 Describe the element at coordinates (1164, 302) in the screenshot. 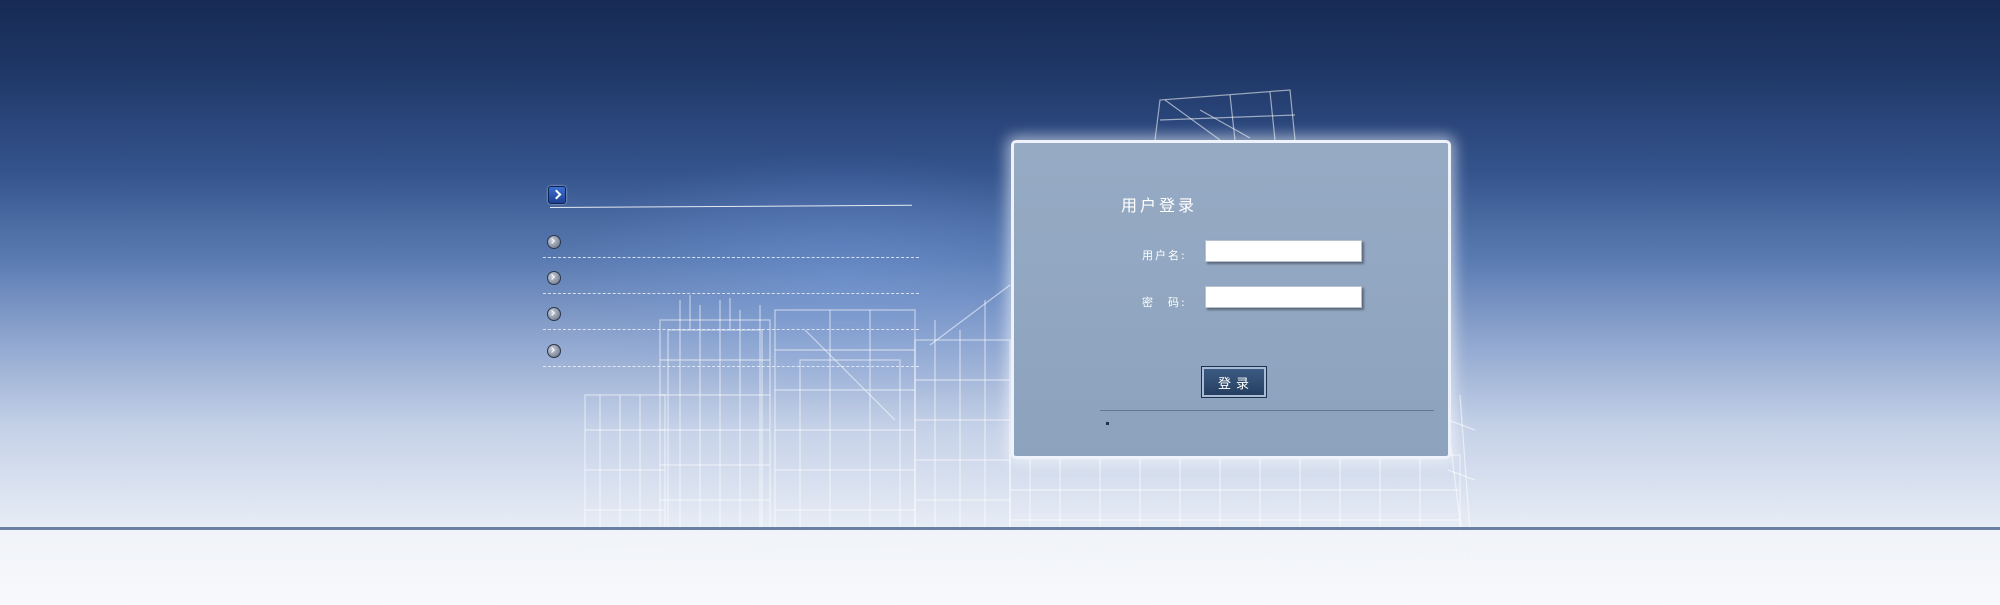

I see `password-label: 密 码:` at that location.